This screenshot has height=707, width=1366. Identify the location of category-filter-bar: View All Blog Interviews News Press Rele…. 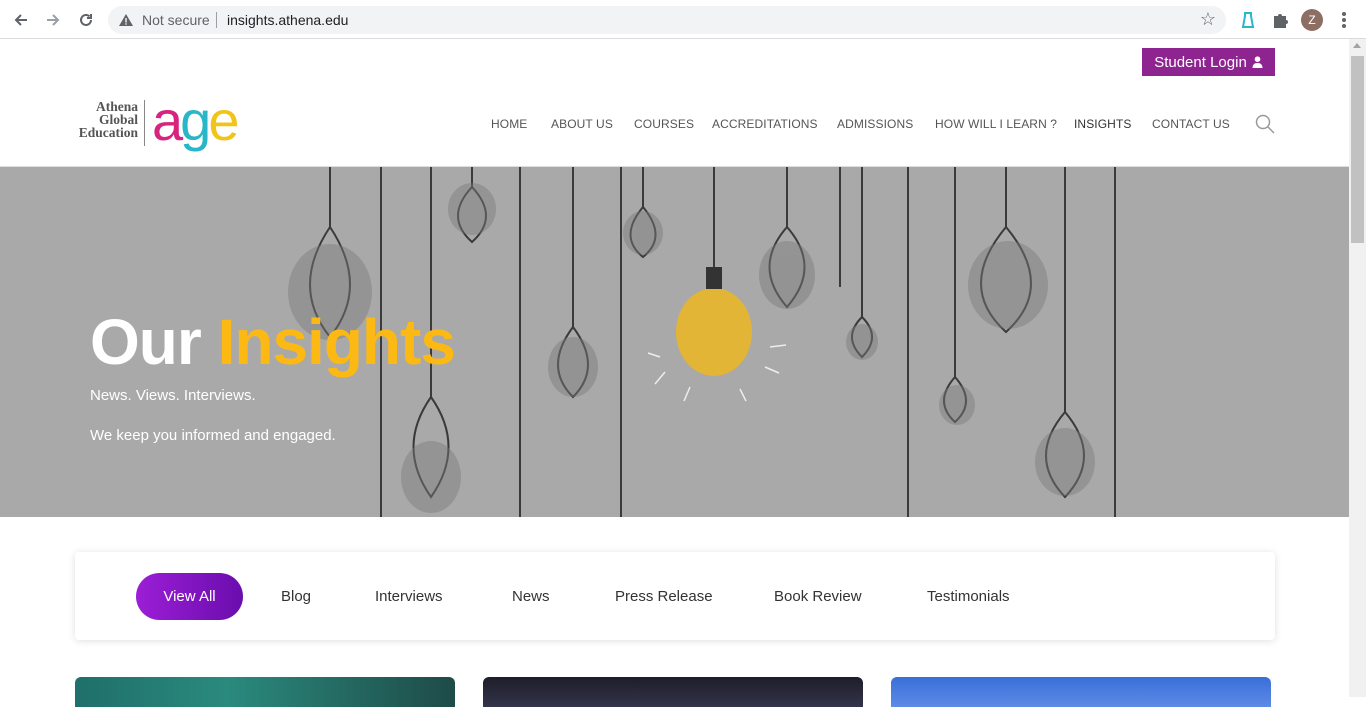
(675, 596).